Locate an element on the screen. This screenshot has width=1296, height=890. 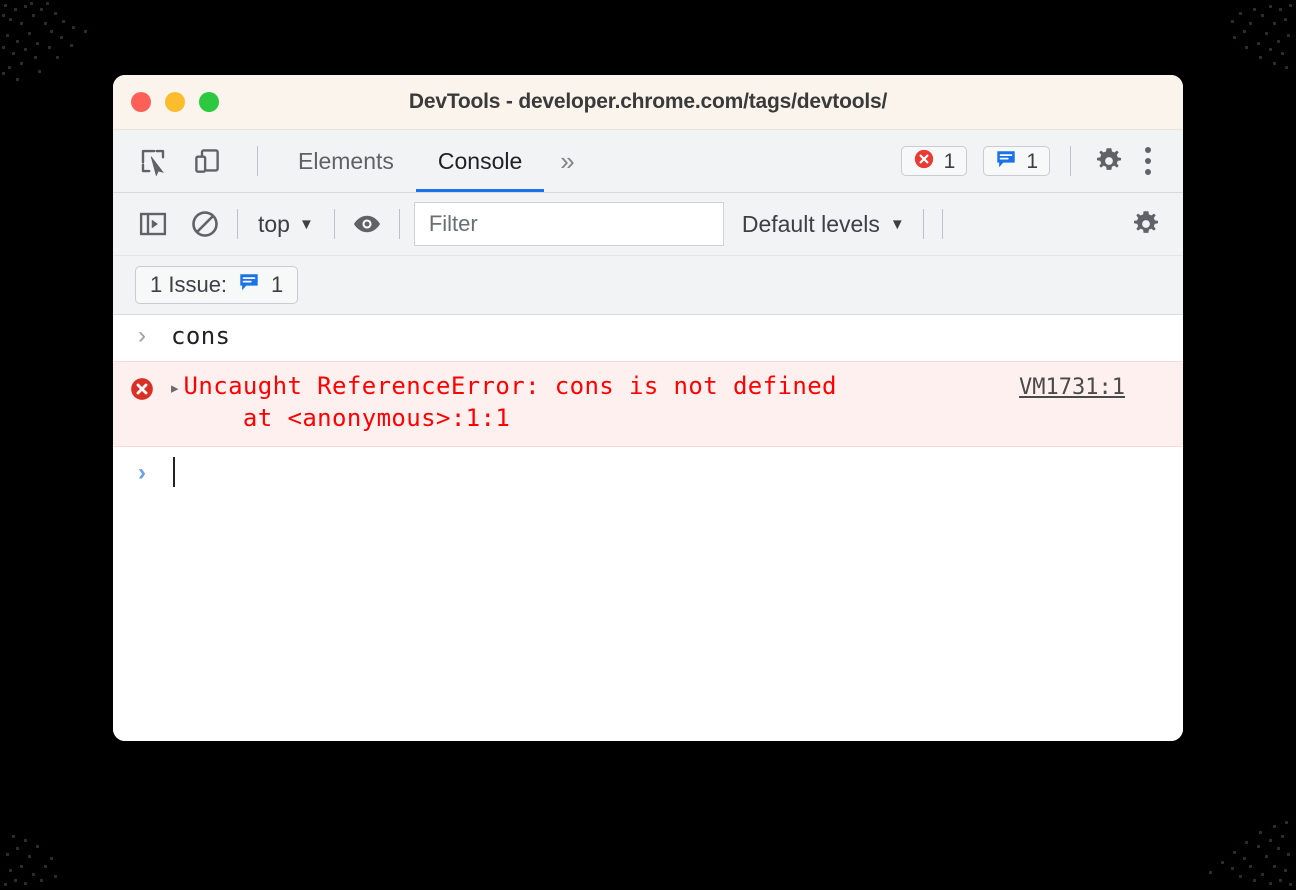
error-expand-triangle-icon: ▸ is located at coordinates (175, 383).